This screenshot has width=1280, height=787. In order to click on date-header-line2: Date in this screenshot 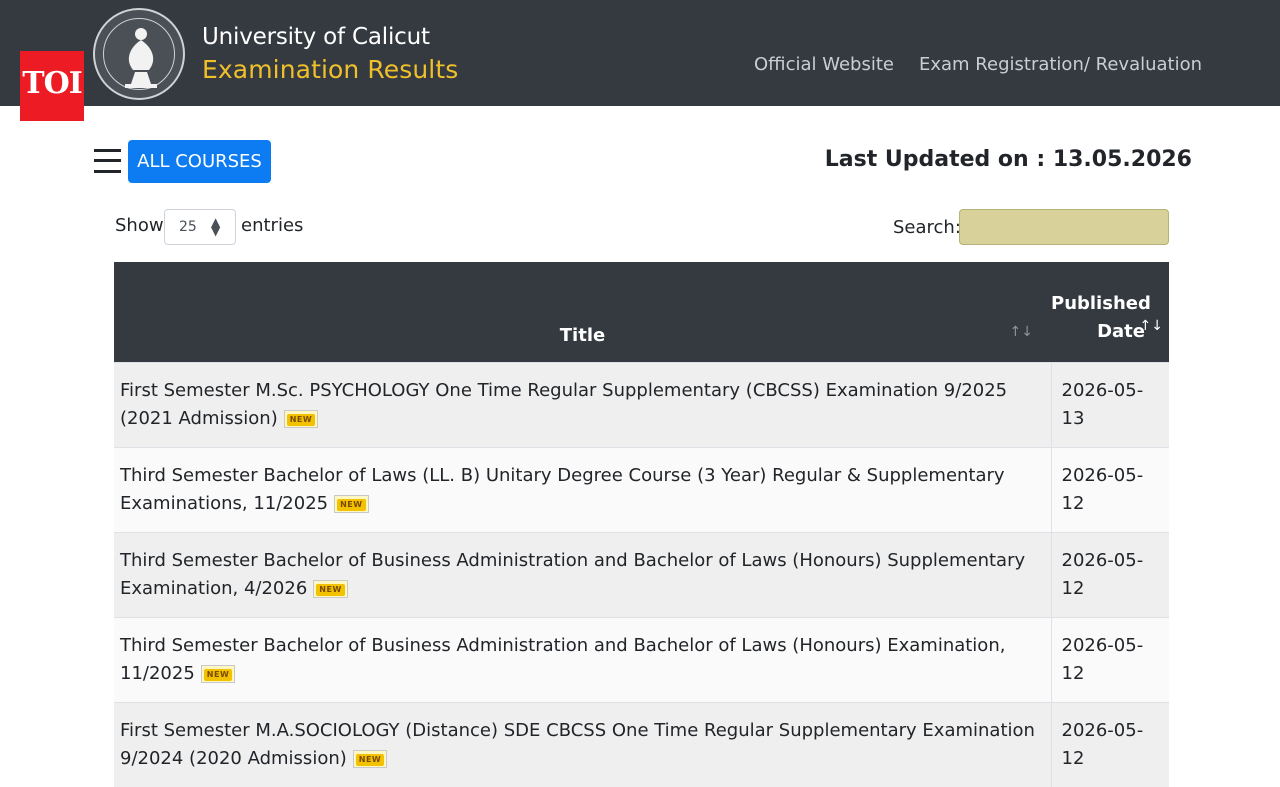, I will do `click(1121, 331)`.